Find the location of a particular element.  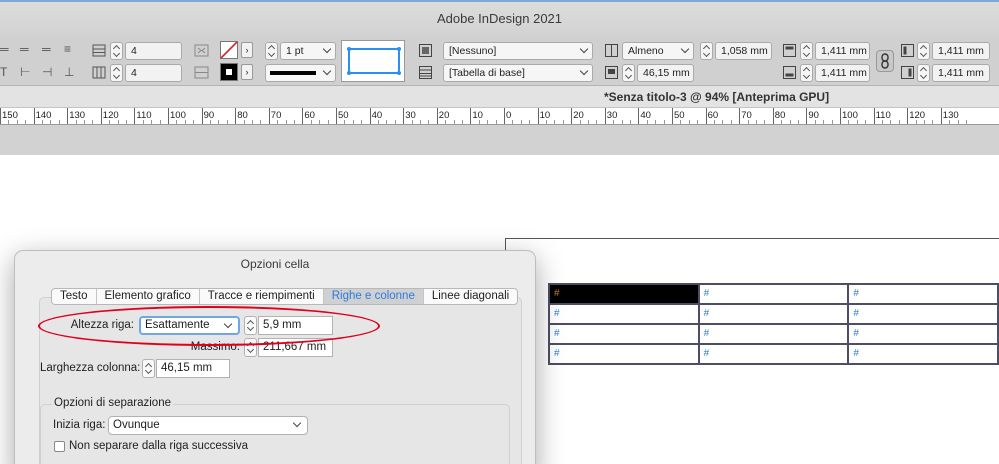

stroke-type-dropdown is located at coordinates (300, 73).